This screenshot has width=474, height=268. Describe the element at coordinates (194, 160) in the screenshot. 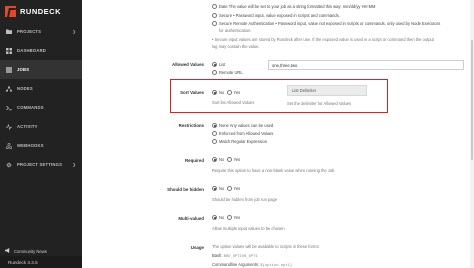

I see `required-label: Required` at that location.